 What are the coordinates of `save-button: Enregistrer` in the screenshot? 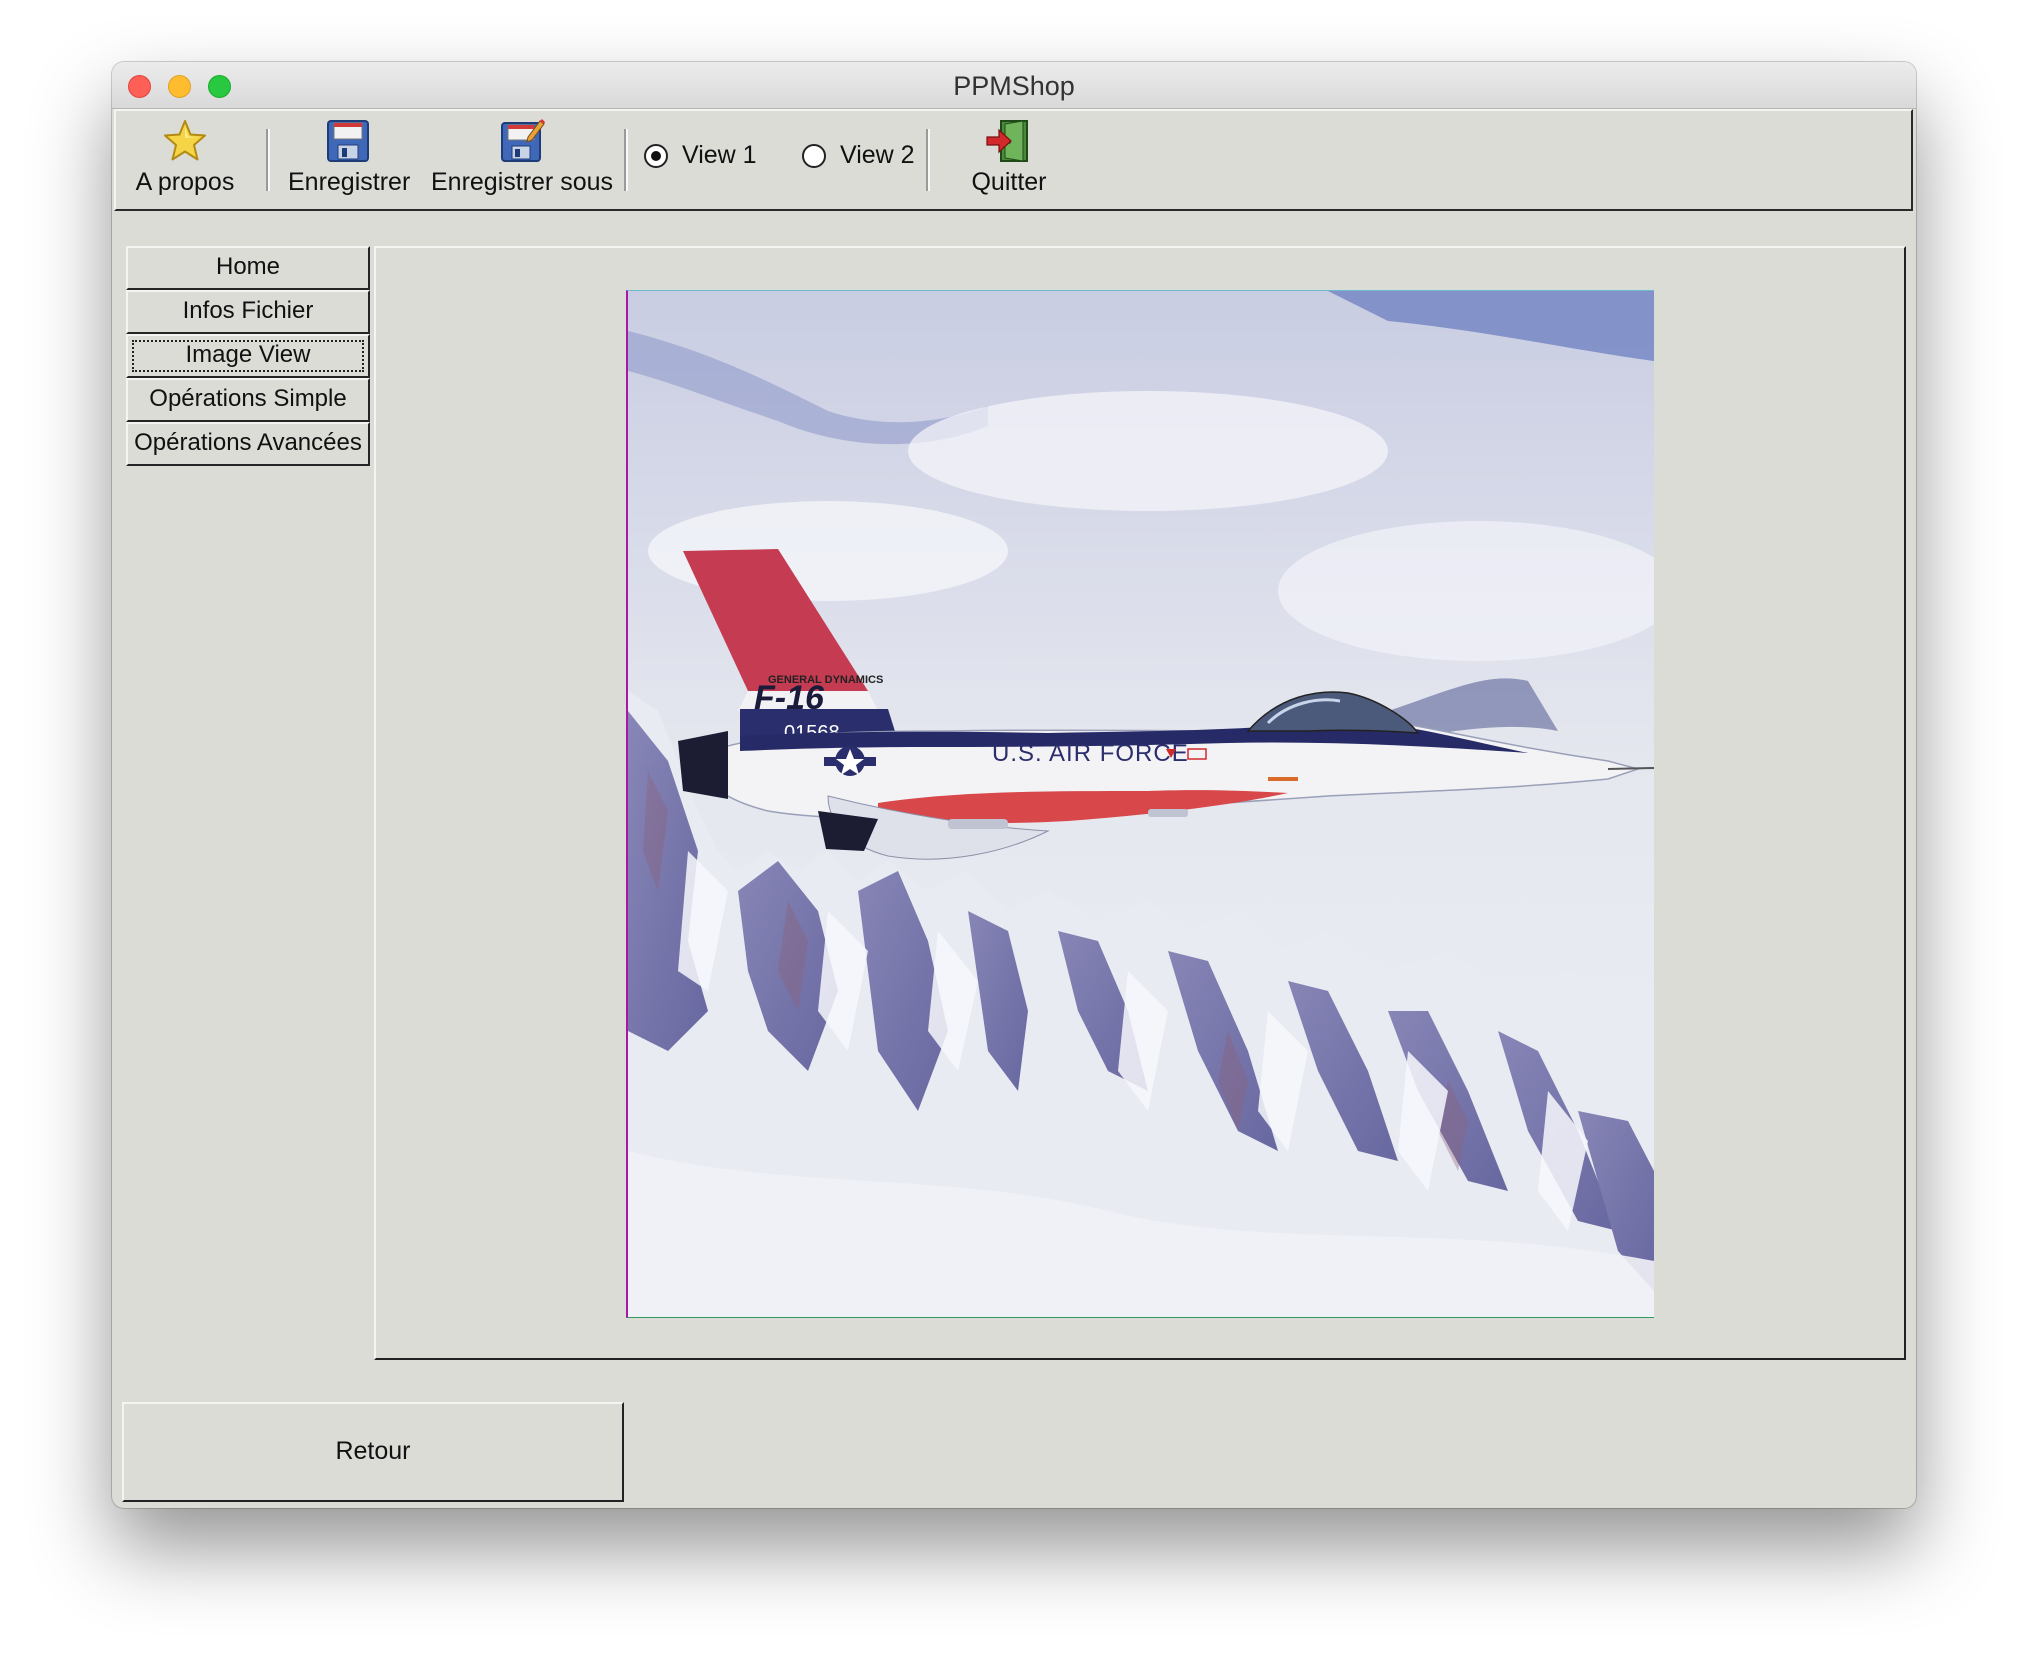 It's located at (349, 161).